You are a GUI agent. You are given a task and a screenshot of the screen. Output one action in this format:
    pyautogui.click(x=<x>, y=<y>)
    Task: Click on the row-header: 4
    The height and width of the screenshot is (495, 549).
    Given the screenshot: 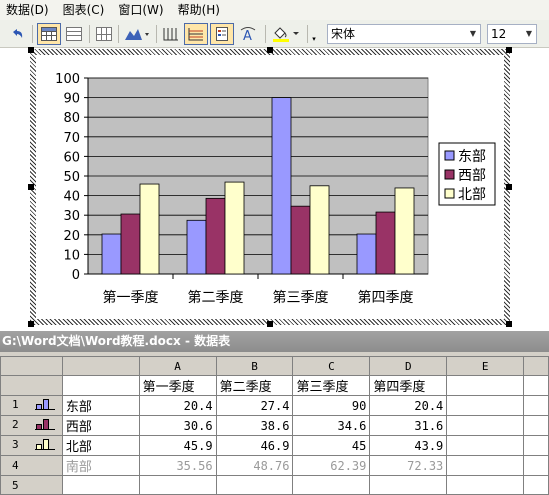 What is the action you would take?
    pyautogui.click(x=31, y=465)
    